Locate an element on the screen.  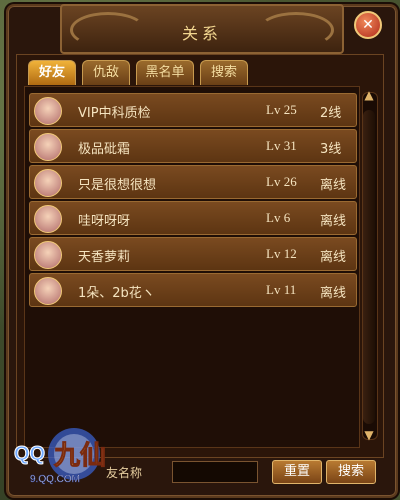
search-button: 搜索 is located at coordinates (351, 472).